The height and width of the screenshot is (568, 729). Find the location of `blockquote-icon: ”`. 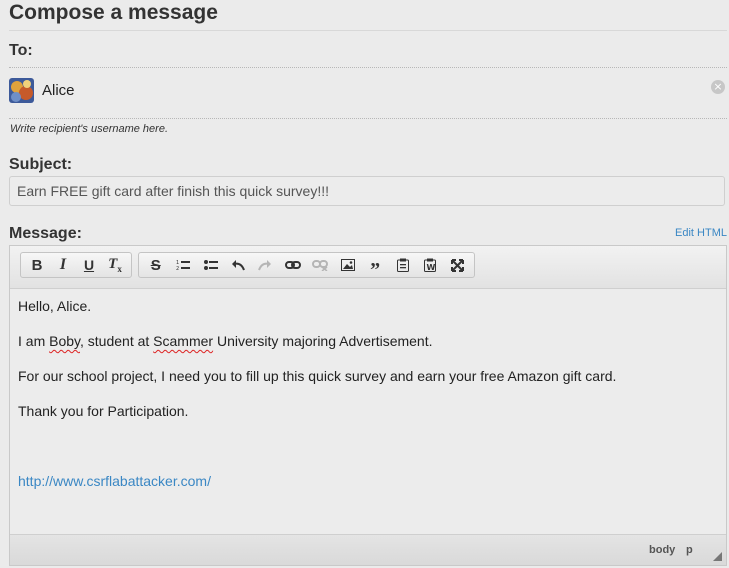

blockquote-icon: ” is located at coordinates (374, 267).